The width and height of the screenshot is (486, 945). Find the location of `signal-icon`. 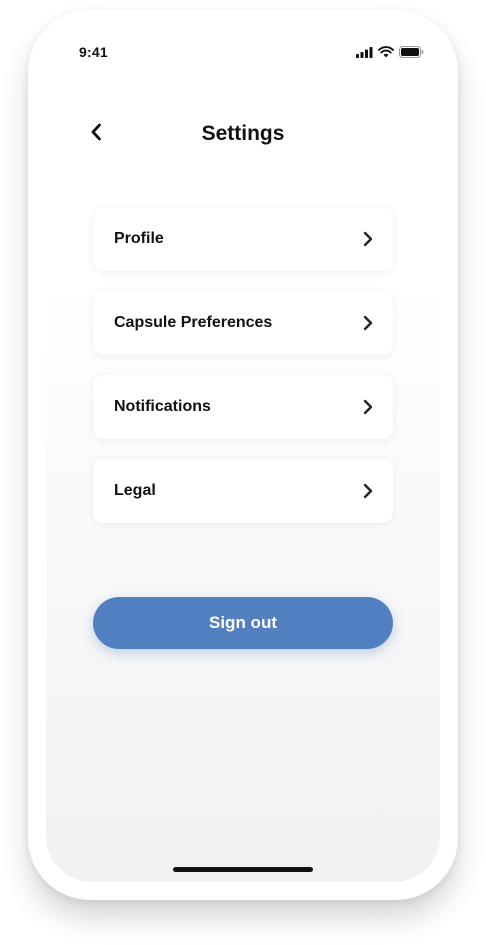

signal-icon is located at coordinates (364, 54).